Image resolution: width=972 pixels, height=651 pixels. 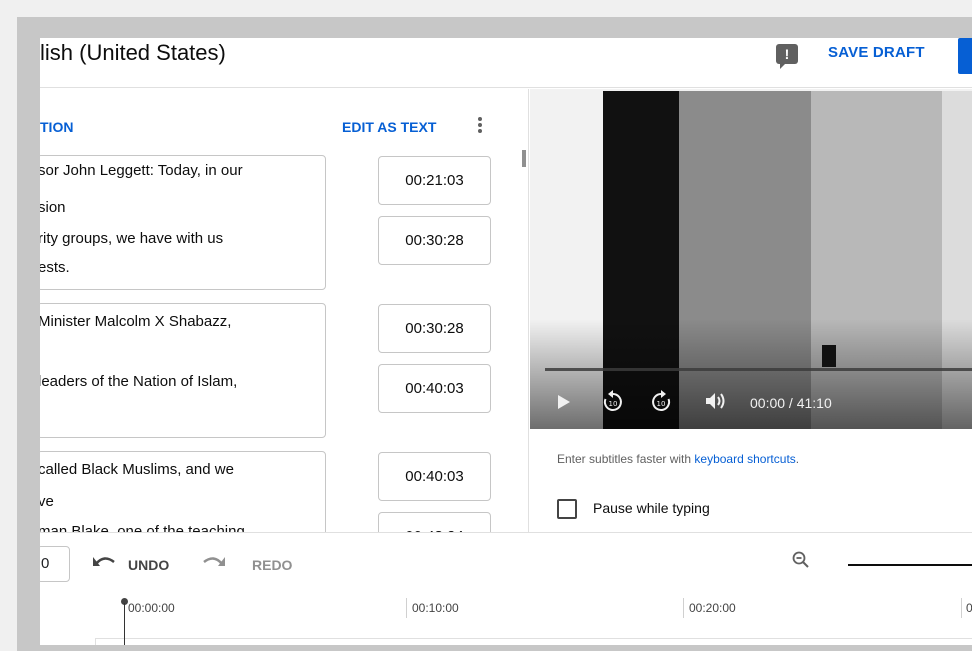 I want to click on save-draft-button: SAVE DRAFT, so click(x=876, y=52).